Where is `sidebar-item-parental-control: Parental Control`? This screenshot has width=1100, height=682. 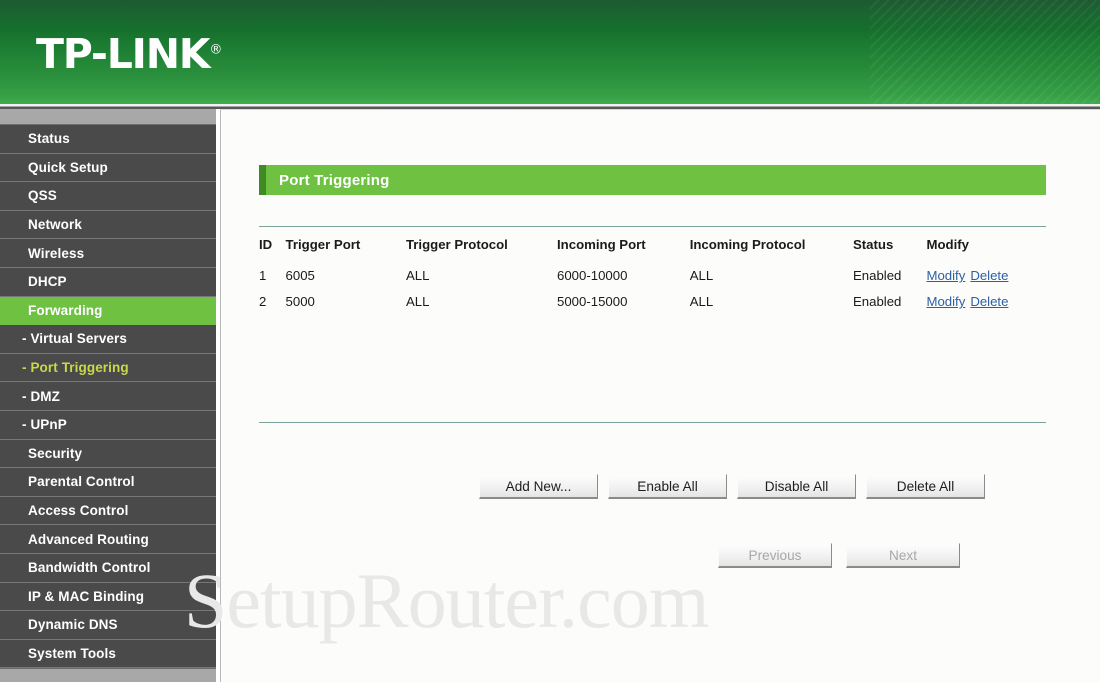
sidebar-item-parental-control: Parental Control is located at coordinates (108, 482).